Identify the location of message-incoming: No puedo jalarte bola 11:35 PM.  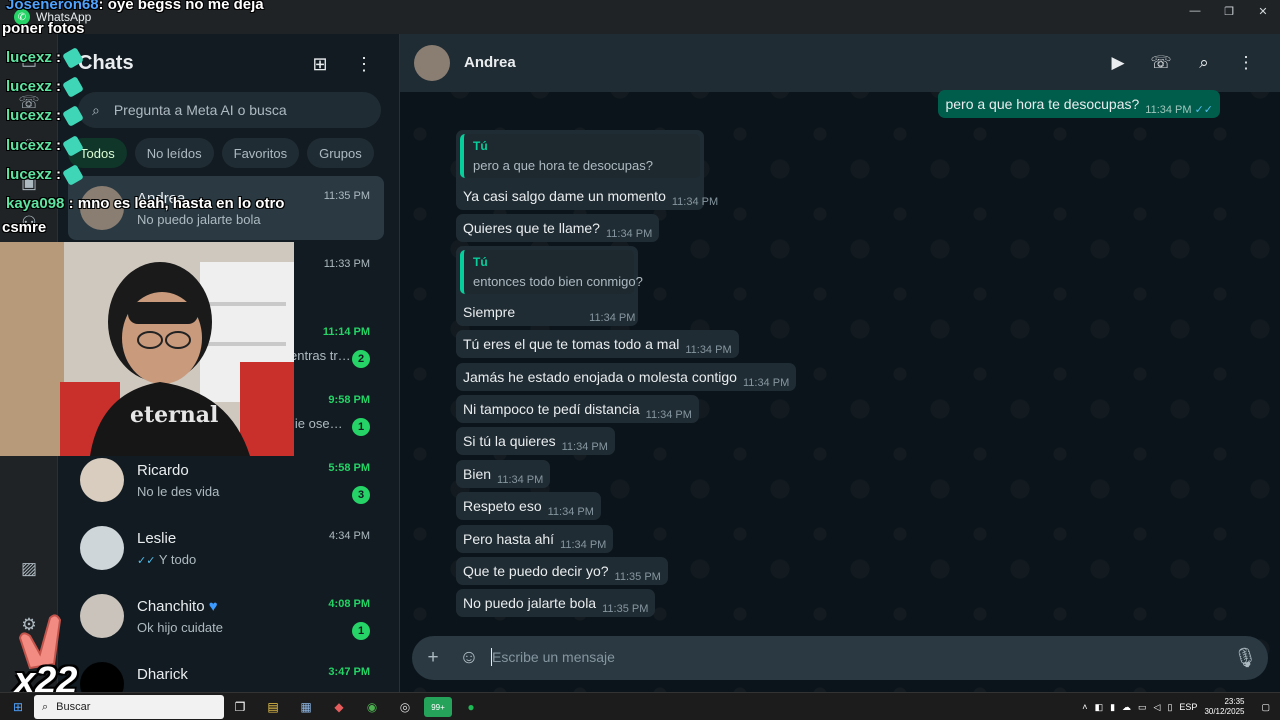
(556, 603).